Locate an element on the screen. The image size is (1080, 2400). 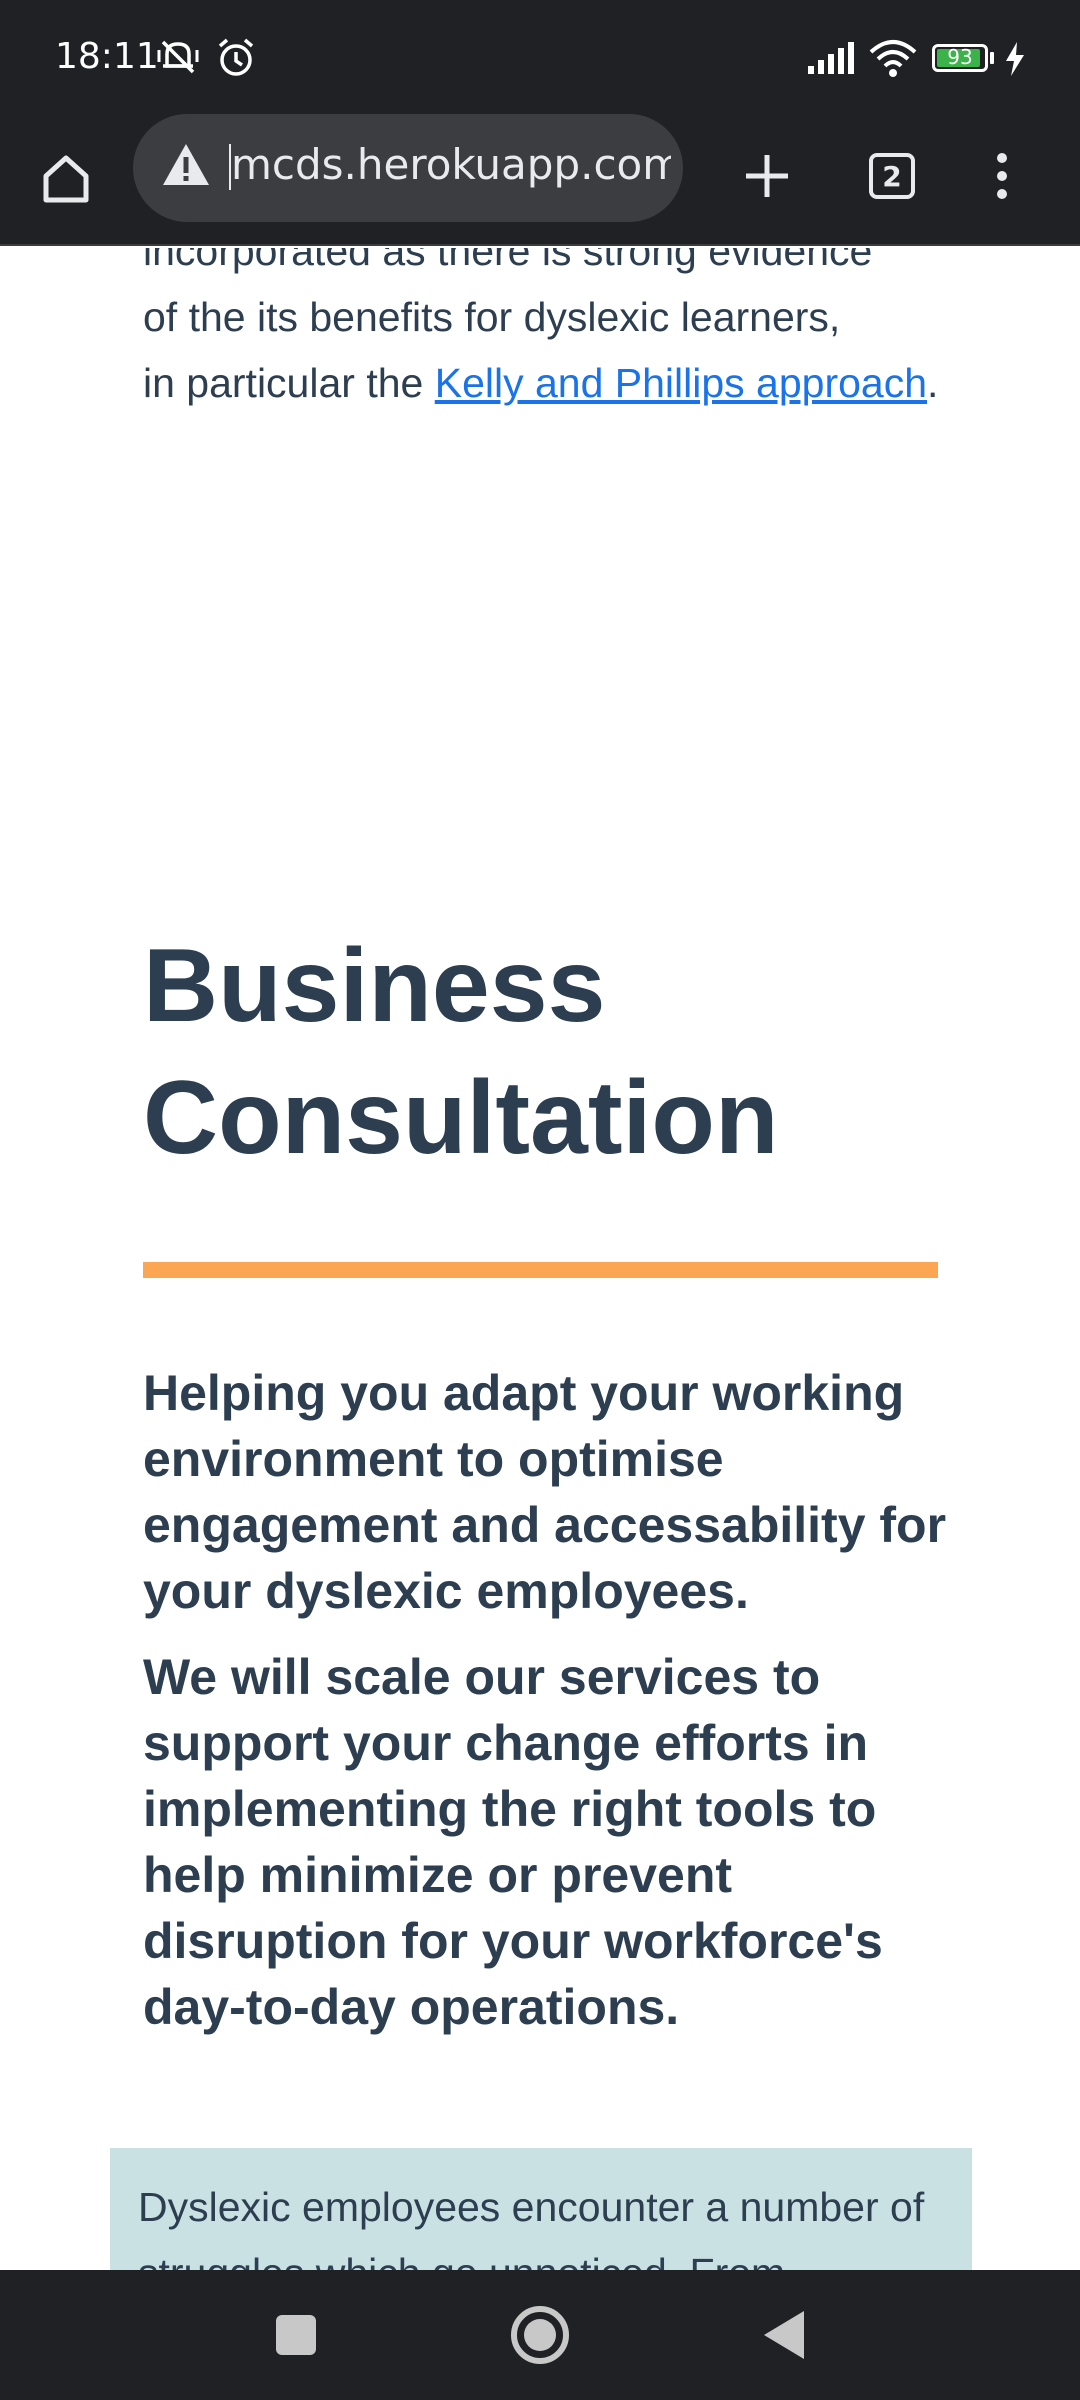
status-time: 18:11 is located at coordinates (107, 56).